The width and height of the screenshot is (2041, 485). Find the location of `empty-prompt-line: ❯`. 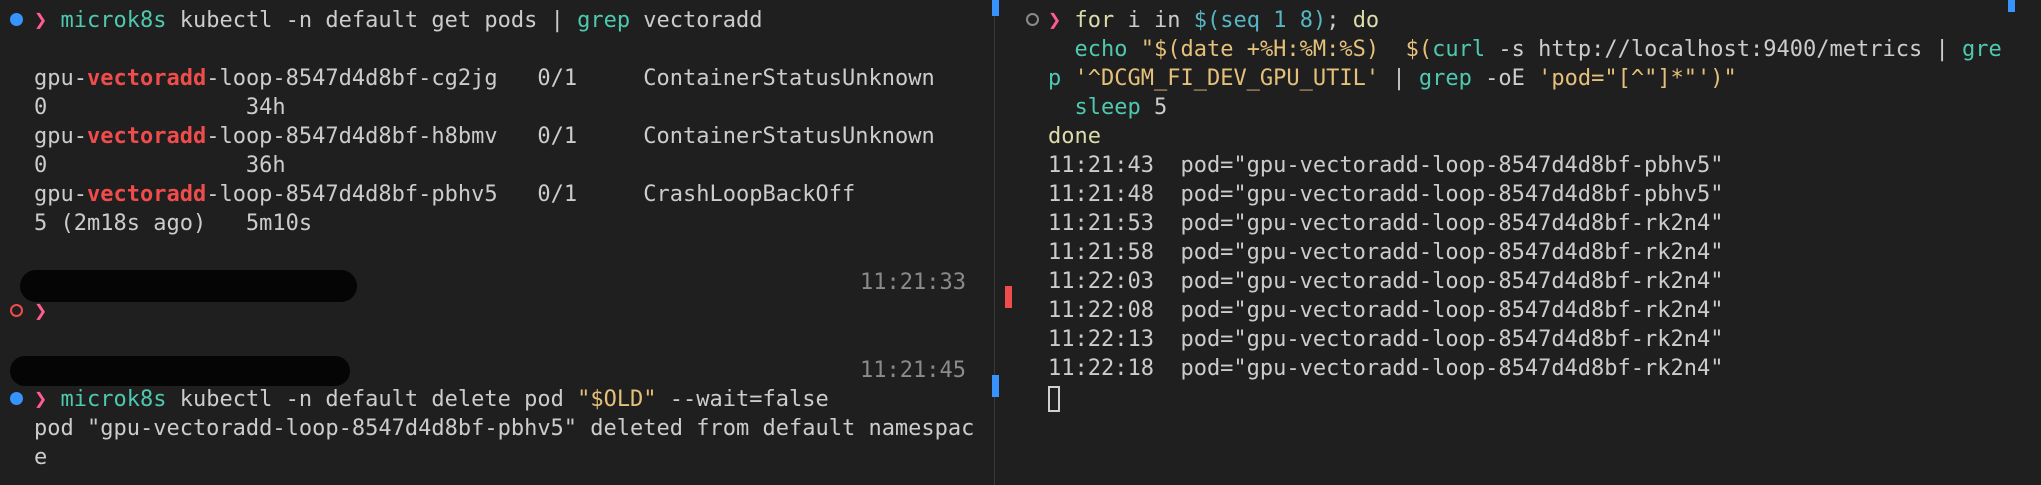

empty-prompt-line: ❯ is located at coordinates (23, 311).